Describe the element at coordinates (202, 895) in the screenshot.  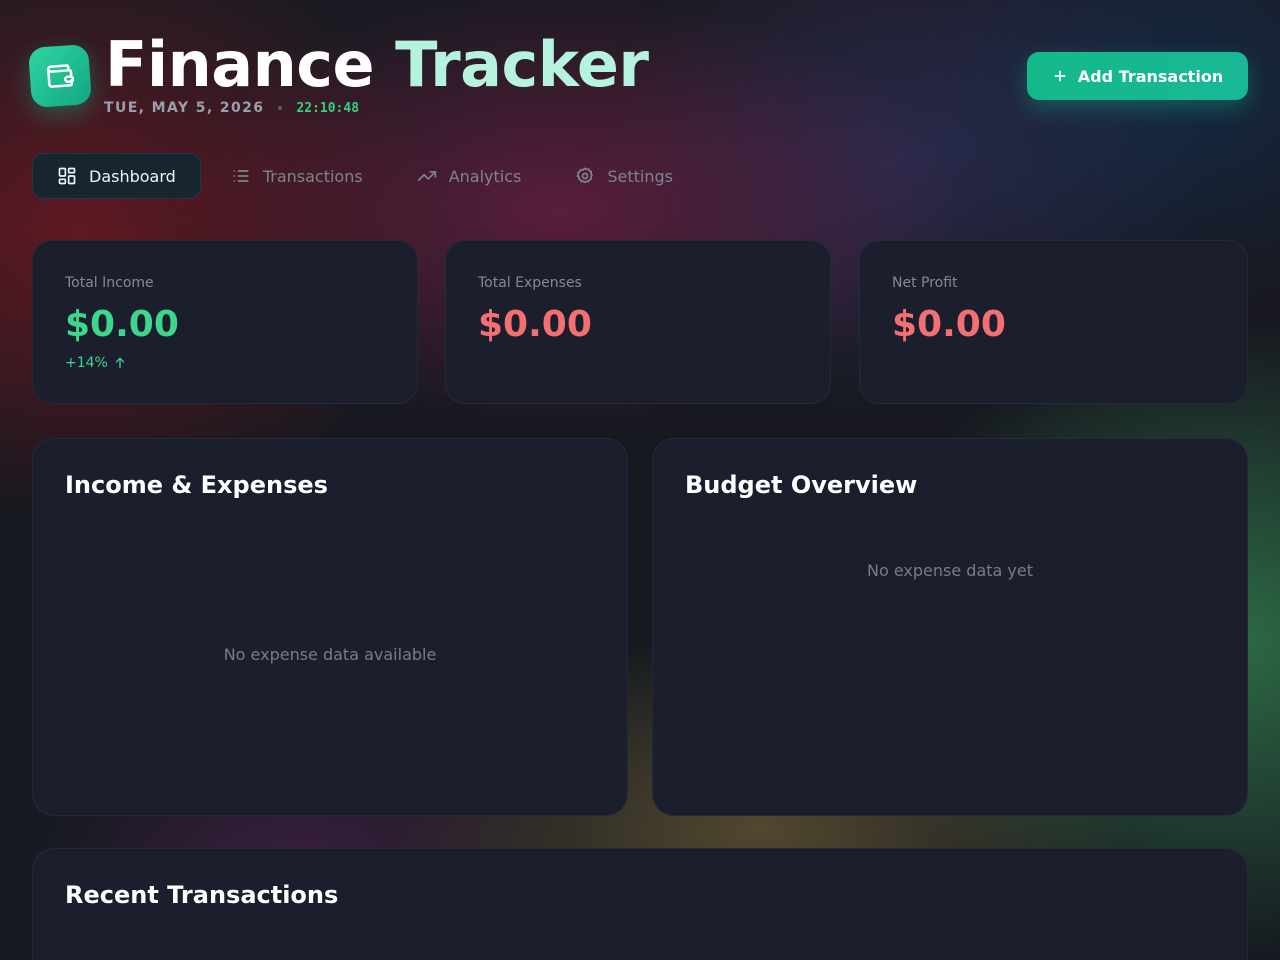
I see `recent-transactions-title: Recent Transactions` at that location.